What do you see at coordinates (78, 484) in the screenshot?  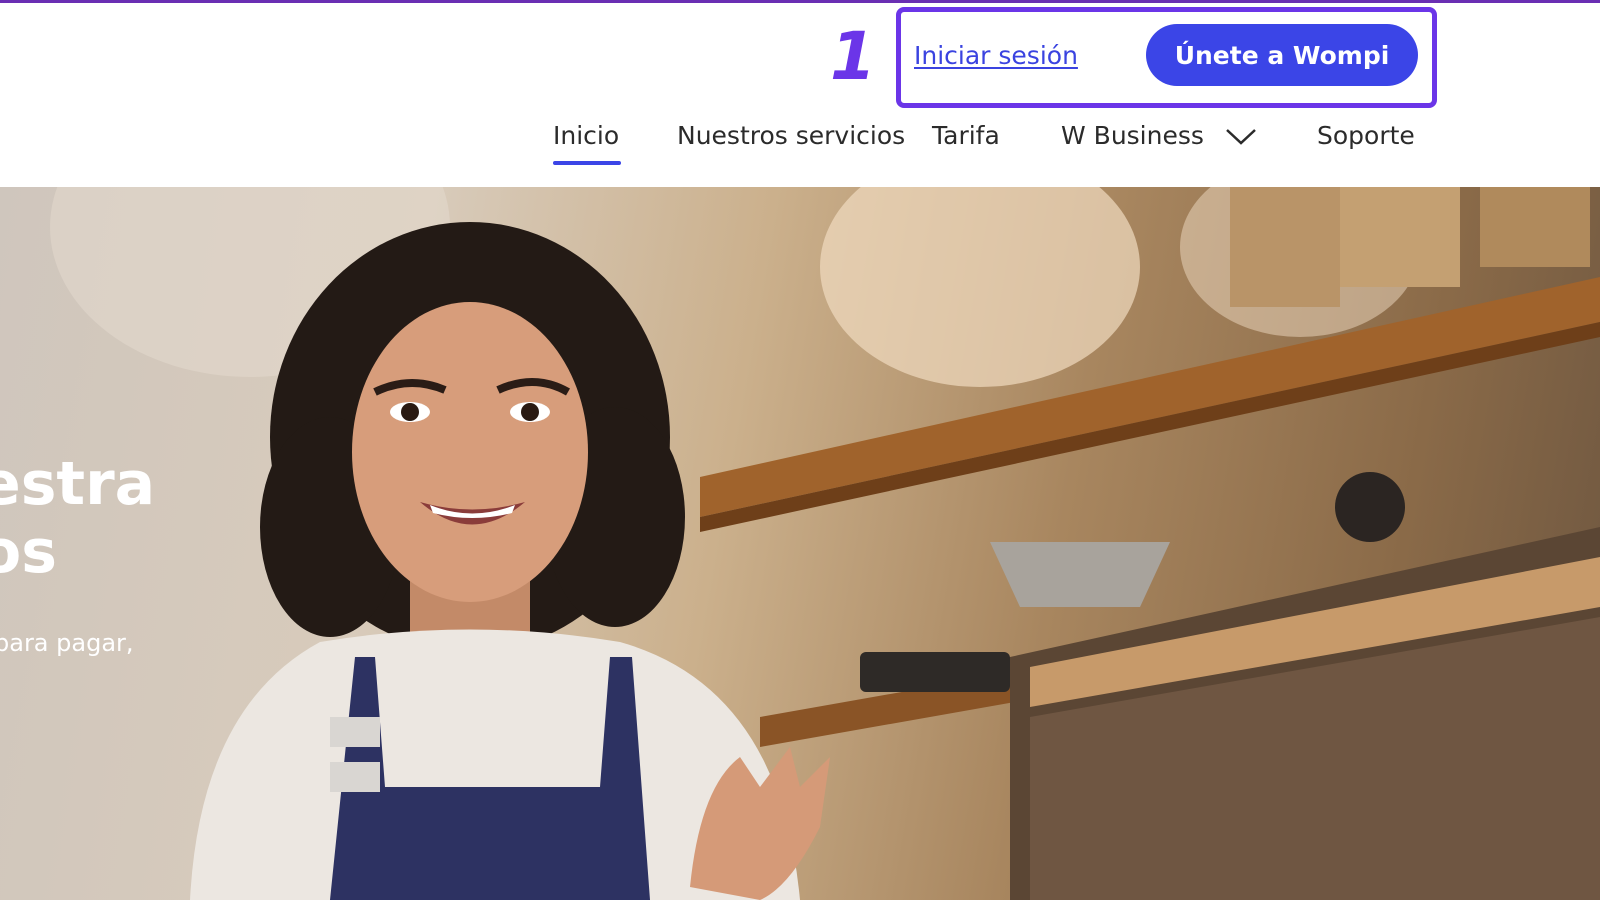 I see `hero-title-line-1: estra` at bounding box center [78, 484].